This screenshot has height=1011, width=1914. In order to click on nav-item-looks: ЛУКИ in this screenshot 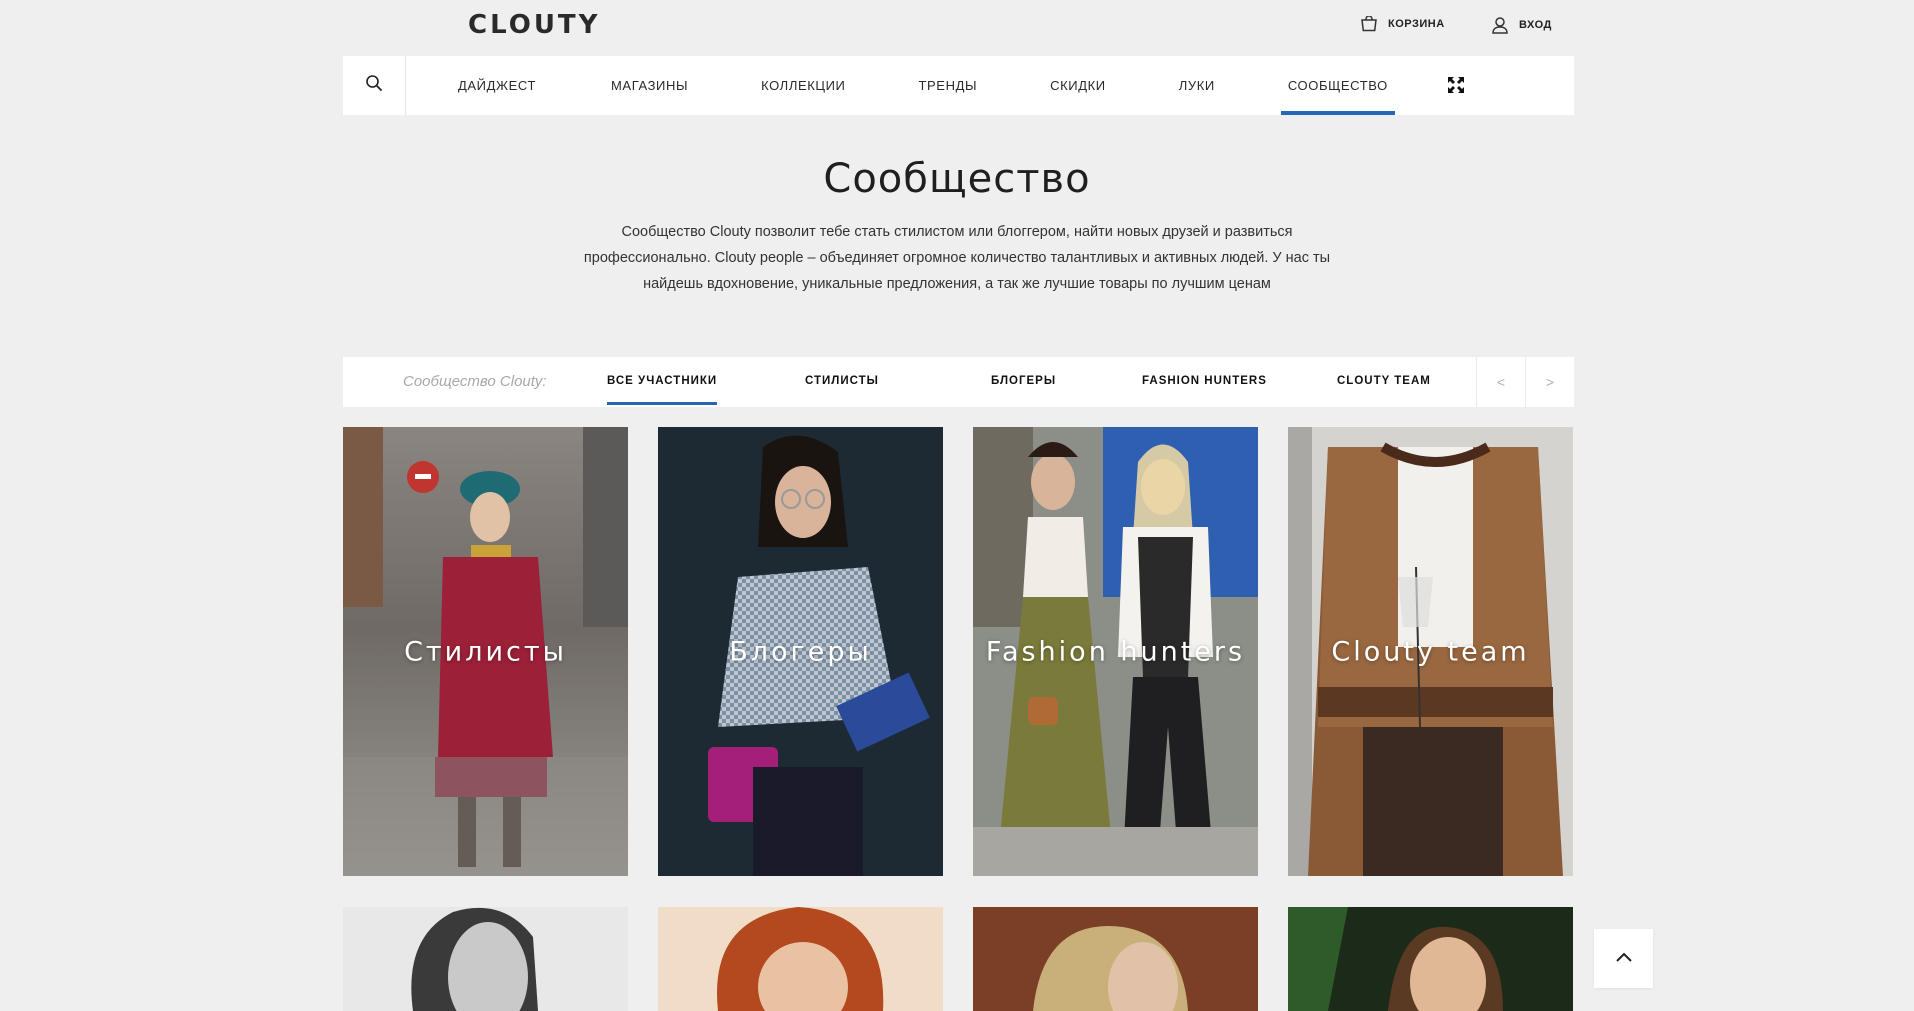, I will do `click(1197, 85)`.